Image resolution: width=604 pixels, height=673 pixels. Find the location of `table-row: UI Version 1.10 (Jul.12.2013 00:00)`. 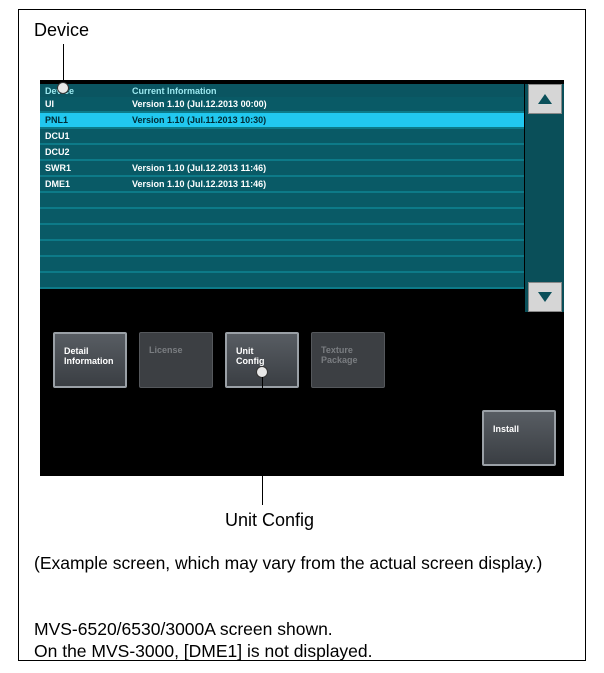

table-row: UI Version 1.10 (Jul.12.2013 00:00) is located at coordinates (282, 105).